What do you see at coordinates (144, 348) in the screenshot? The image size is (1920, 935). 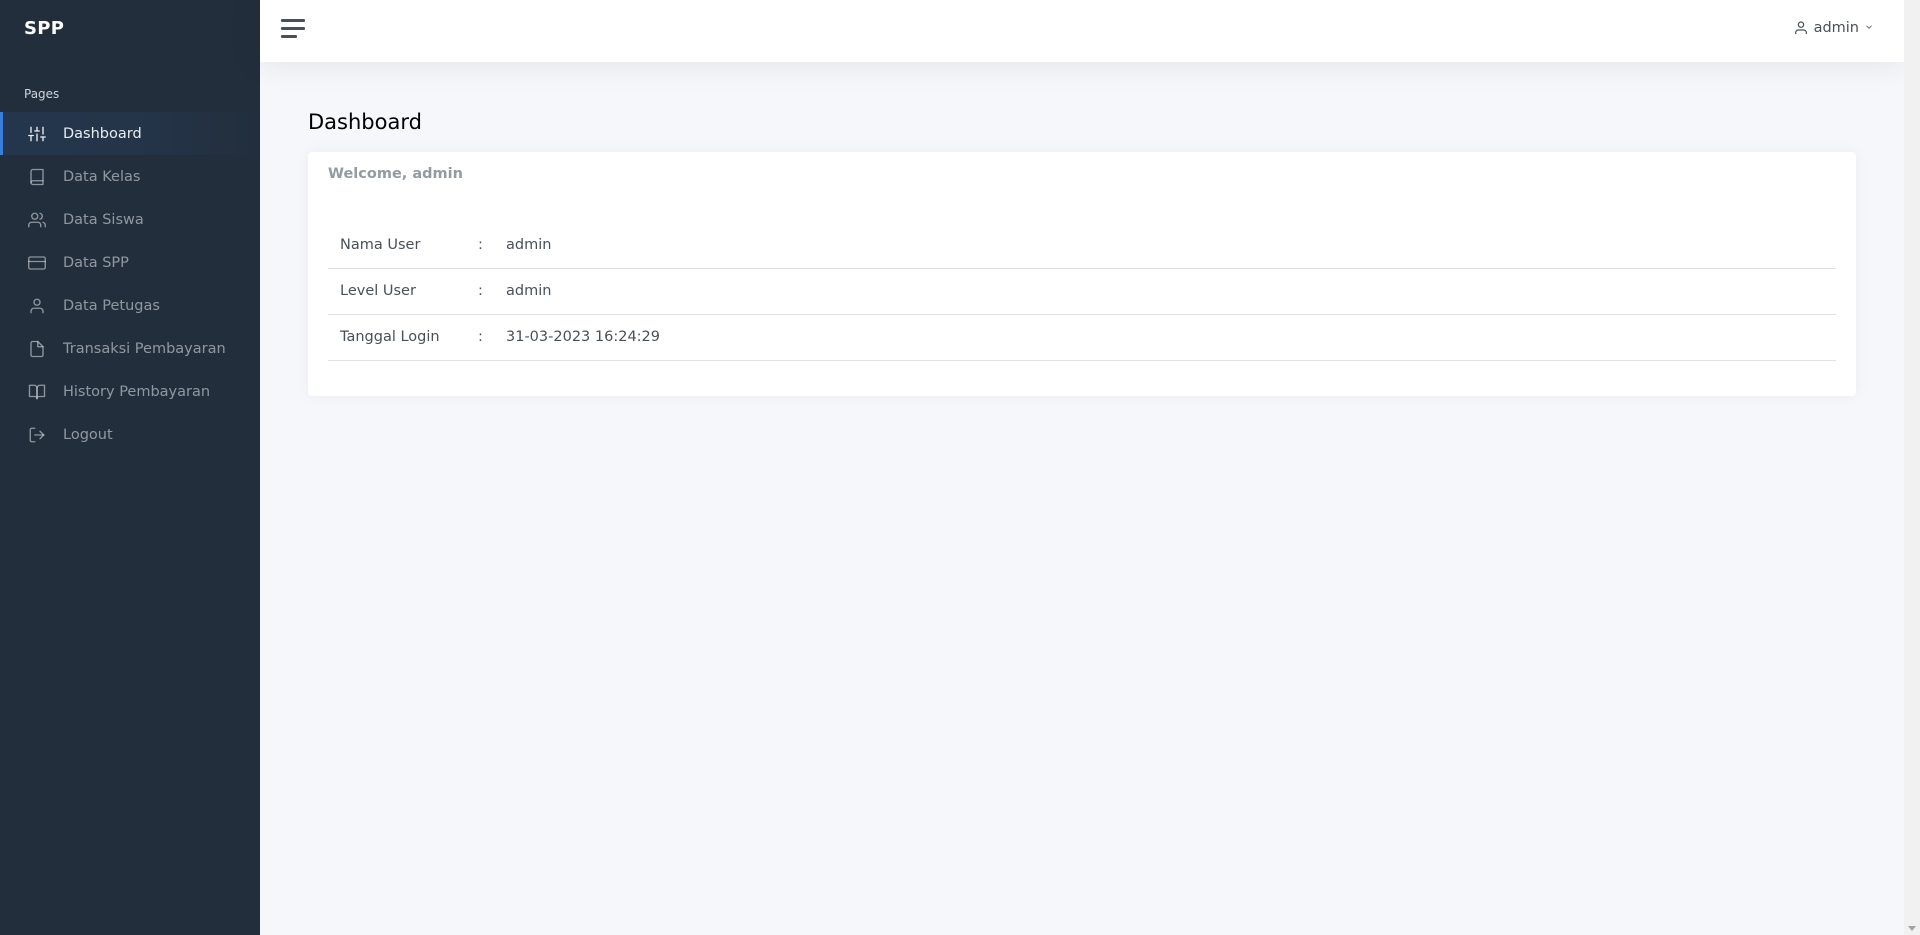 I see `sidebar-item-label: Transaksi Pembayaran` at bounding box center [144, 348].